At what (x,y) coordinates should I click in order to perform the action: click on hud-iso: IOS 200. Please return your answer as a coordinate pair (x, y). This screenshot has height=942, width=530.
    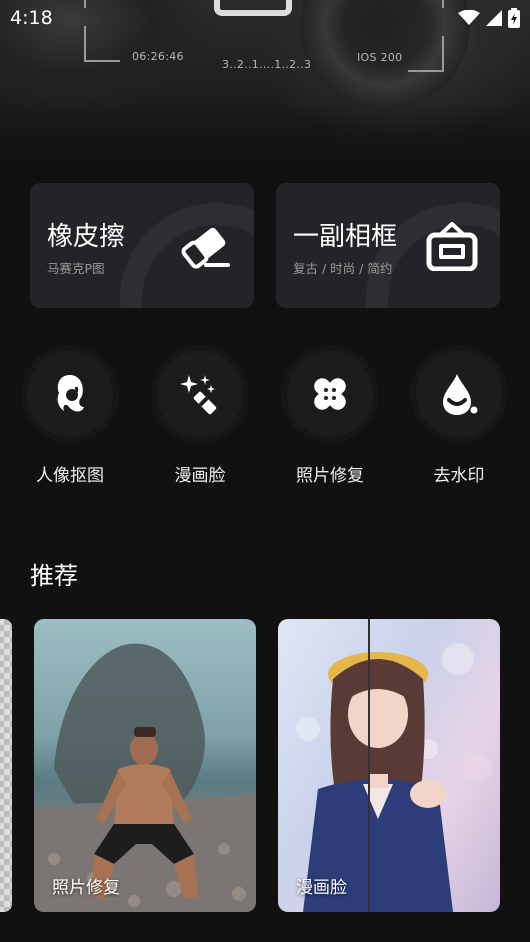
    Looking at the image, I should click on (380, 57).